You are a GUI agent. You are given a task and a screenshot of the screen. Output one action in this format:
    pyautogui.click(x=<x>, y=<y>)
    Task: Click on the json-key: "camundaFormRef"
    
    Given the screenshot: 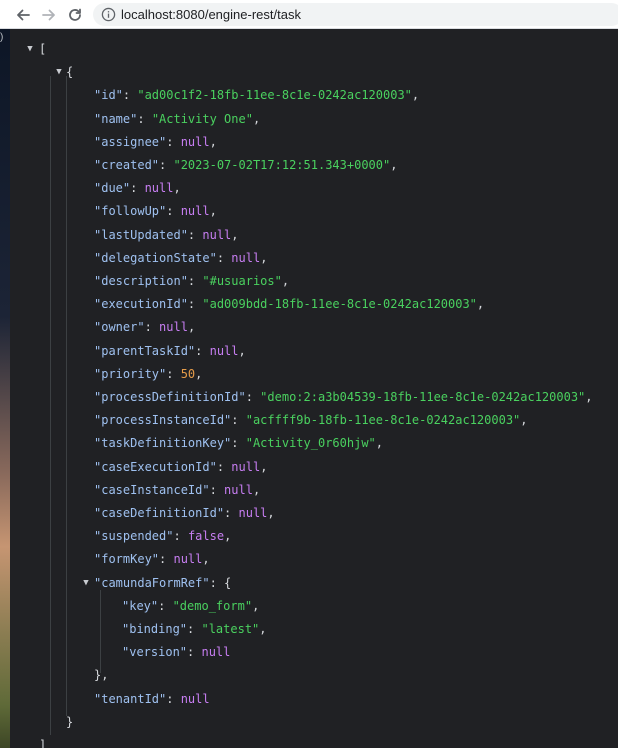 What is the action you would take?
    pyautogui.click(x=152, y=582)
    